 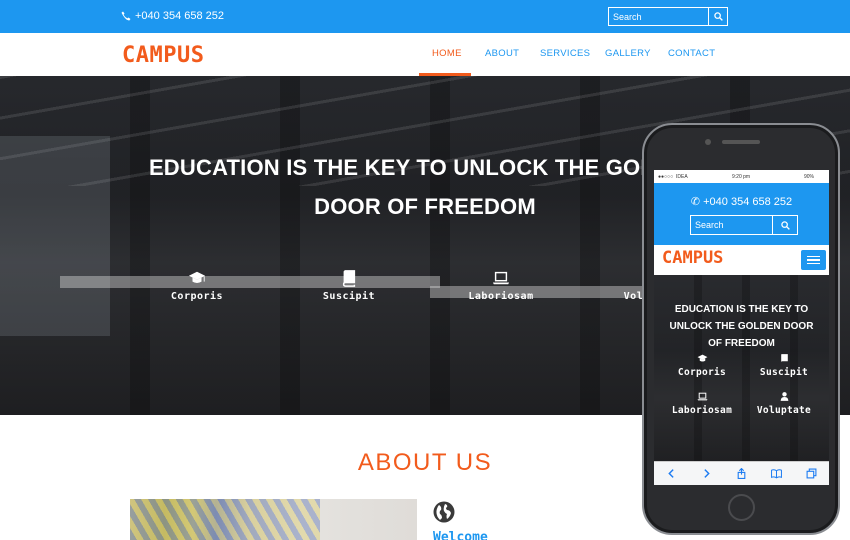 I want to click on feature-corporis: Corporis, so click(x=197, y=285).